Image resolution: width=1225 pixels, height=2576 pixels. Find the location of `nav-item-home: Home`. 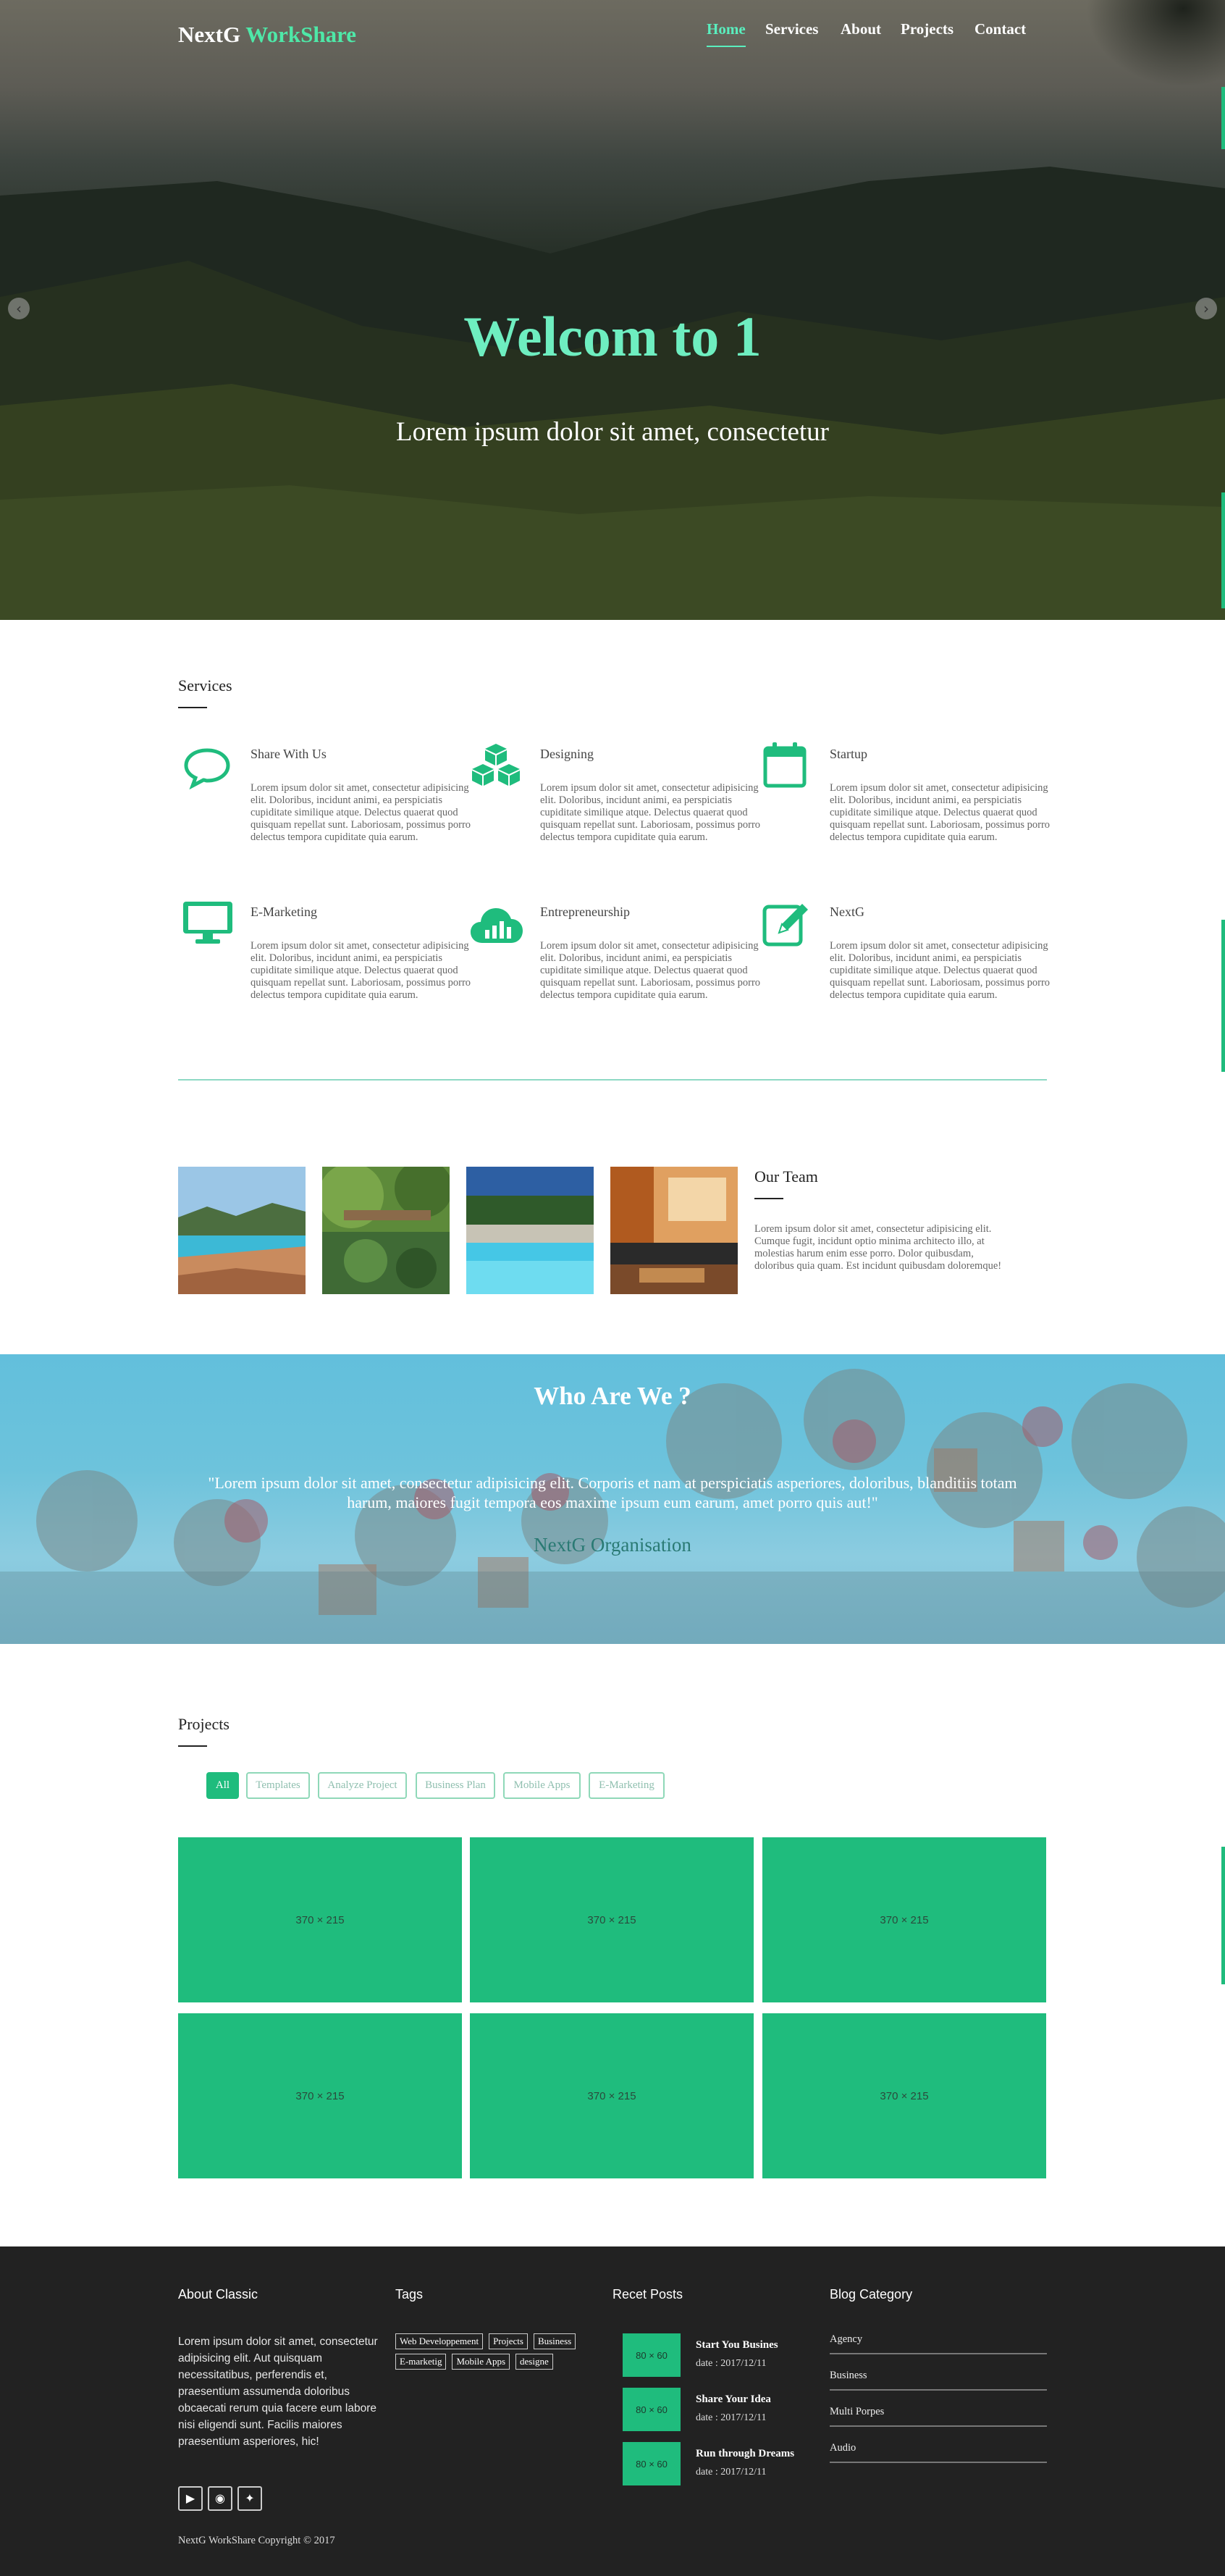

nav-item-home: Home is located at coordinates (726, 33).